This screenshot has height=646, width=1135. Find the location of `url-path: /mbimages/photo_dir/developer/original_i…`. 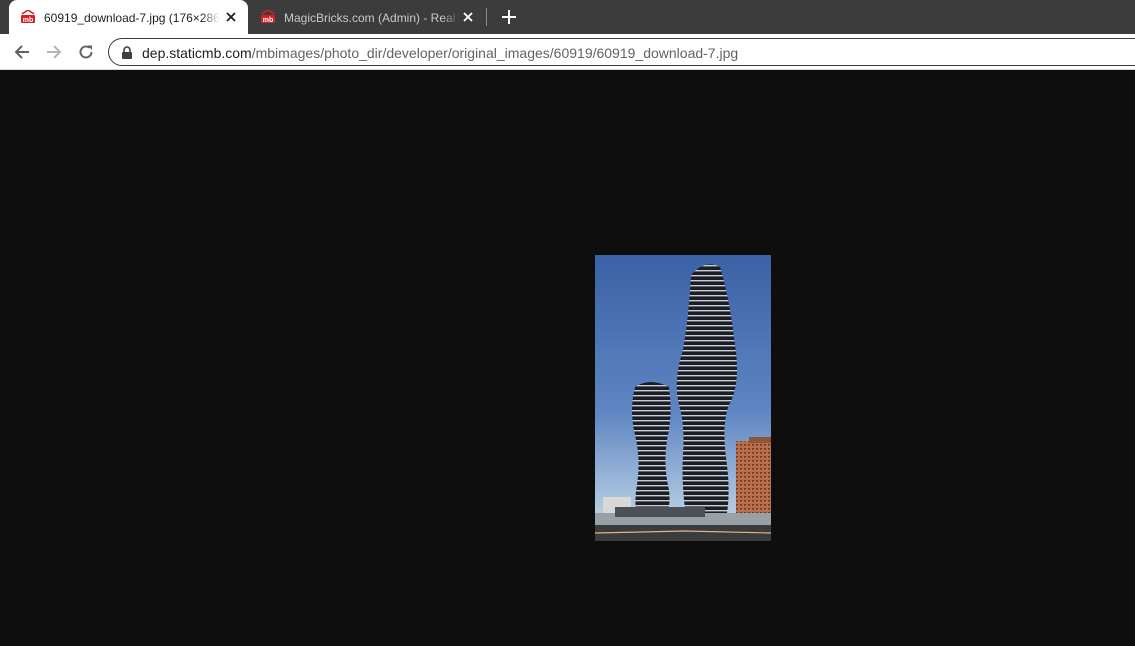

url-path: /mbimages/photo_dir/developer/original_i… is located at coordinates (495, 53).